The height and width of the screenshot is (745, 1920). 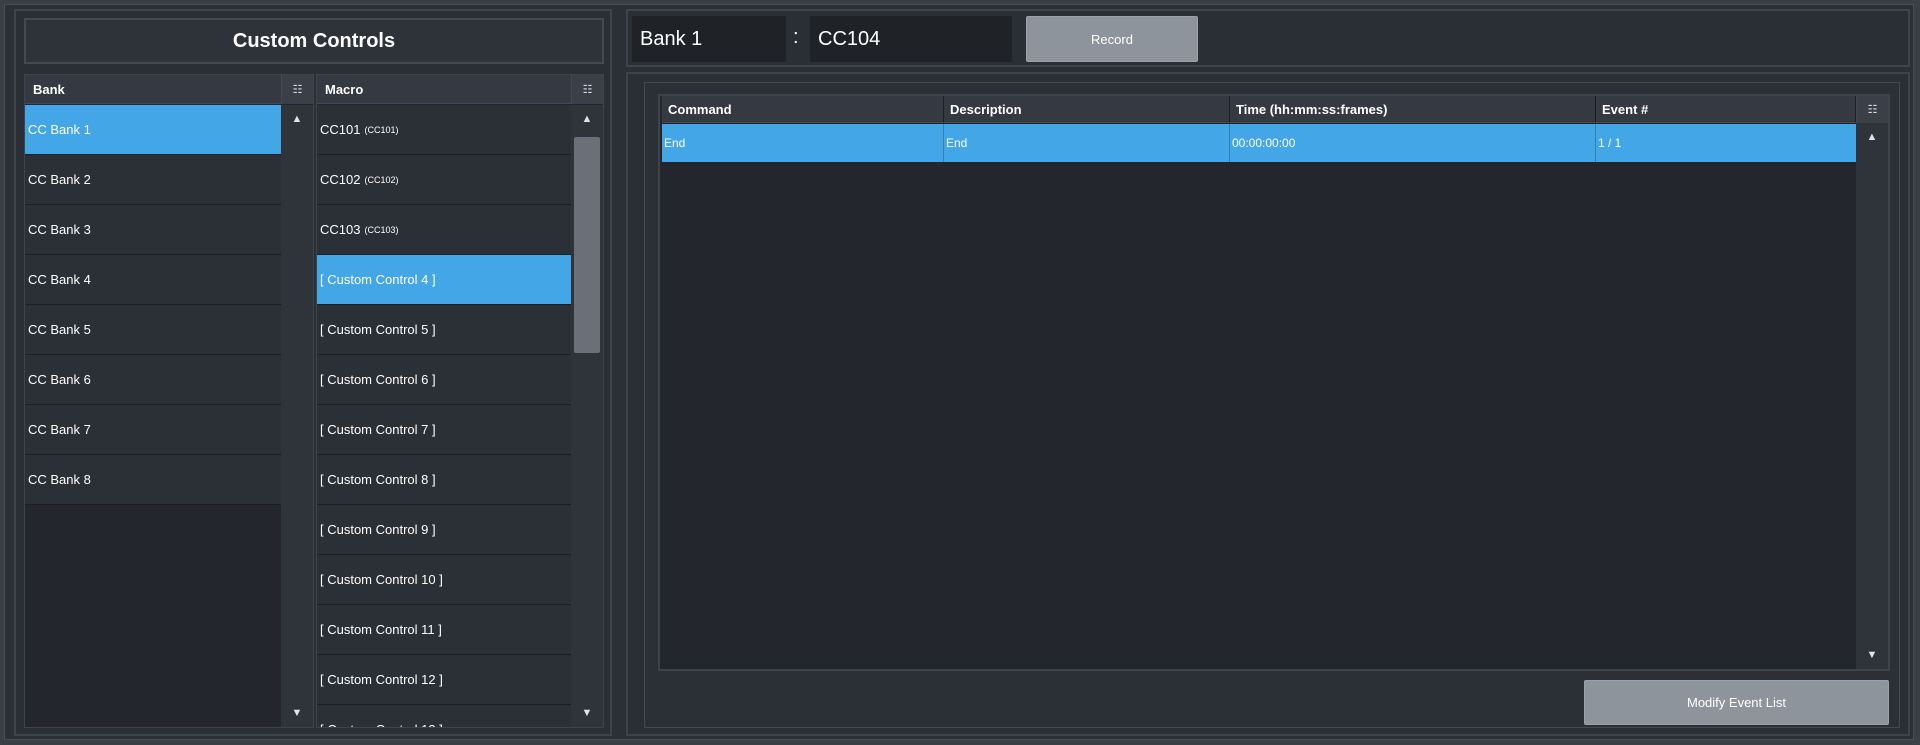 What do you see at coordinates (444, 430) in the screenshot?
I see `list-item: [ Custom Control 7 ]` at bounding box center [444, 430].